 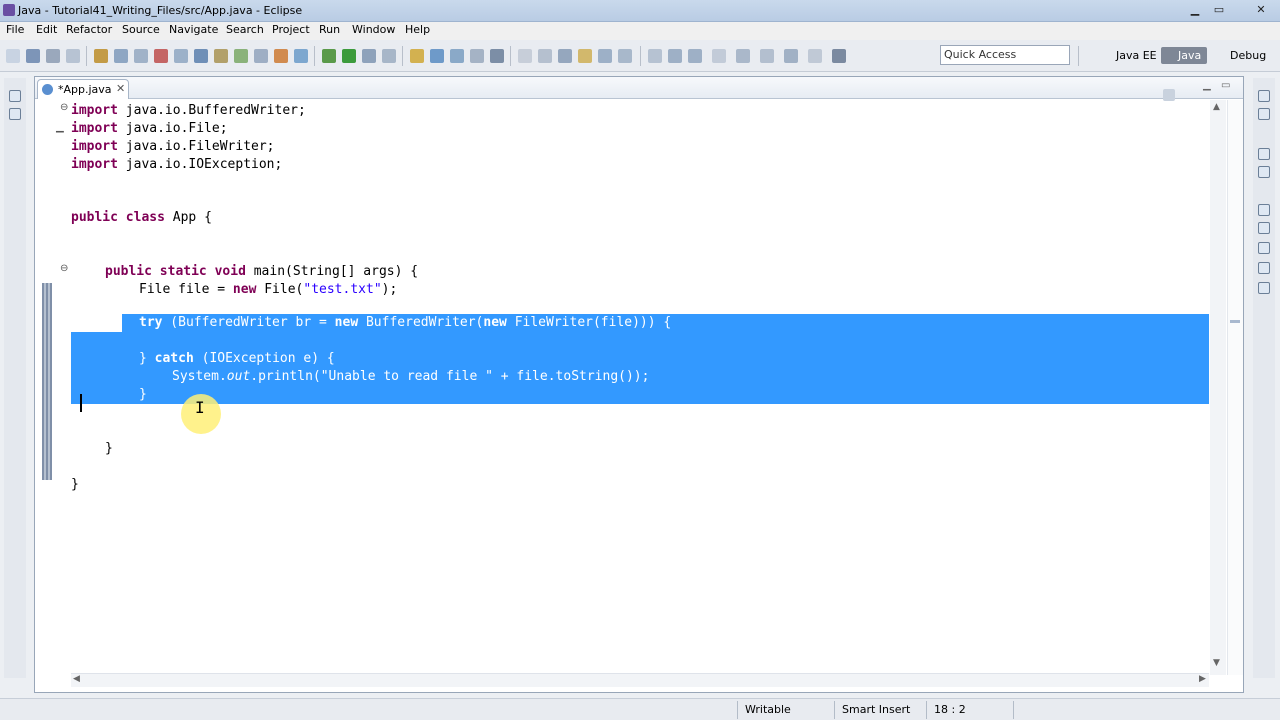 I want to click on overview-marker, so click(x=1235, y=321).